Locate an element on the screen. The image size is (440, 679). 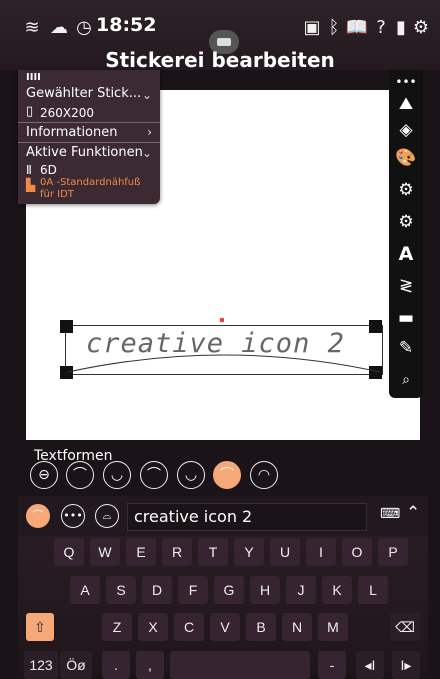
shape-arc-text-button: ⌒ is located at coordinates (227, 475).